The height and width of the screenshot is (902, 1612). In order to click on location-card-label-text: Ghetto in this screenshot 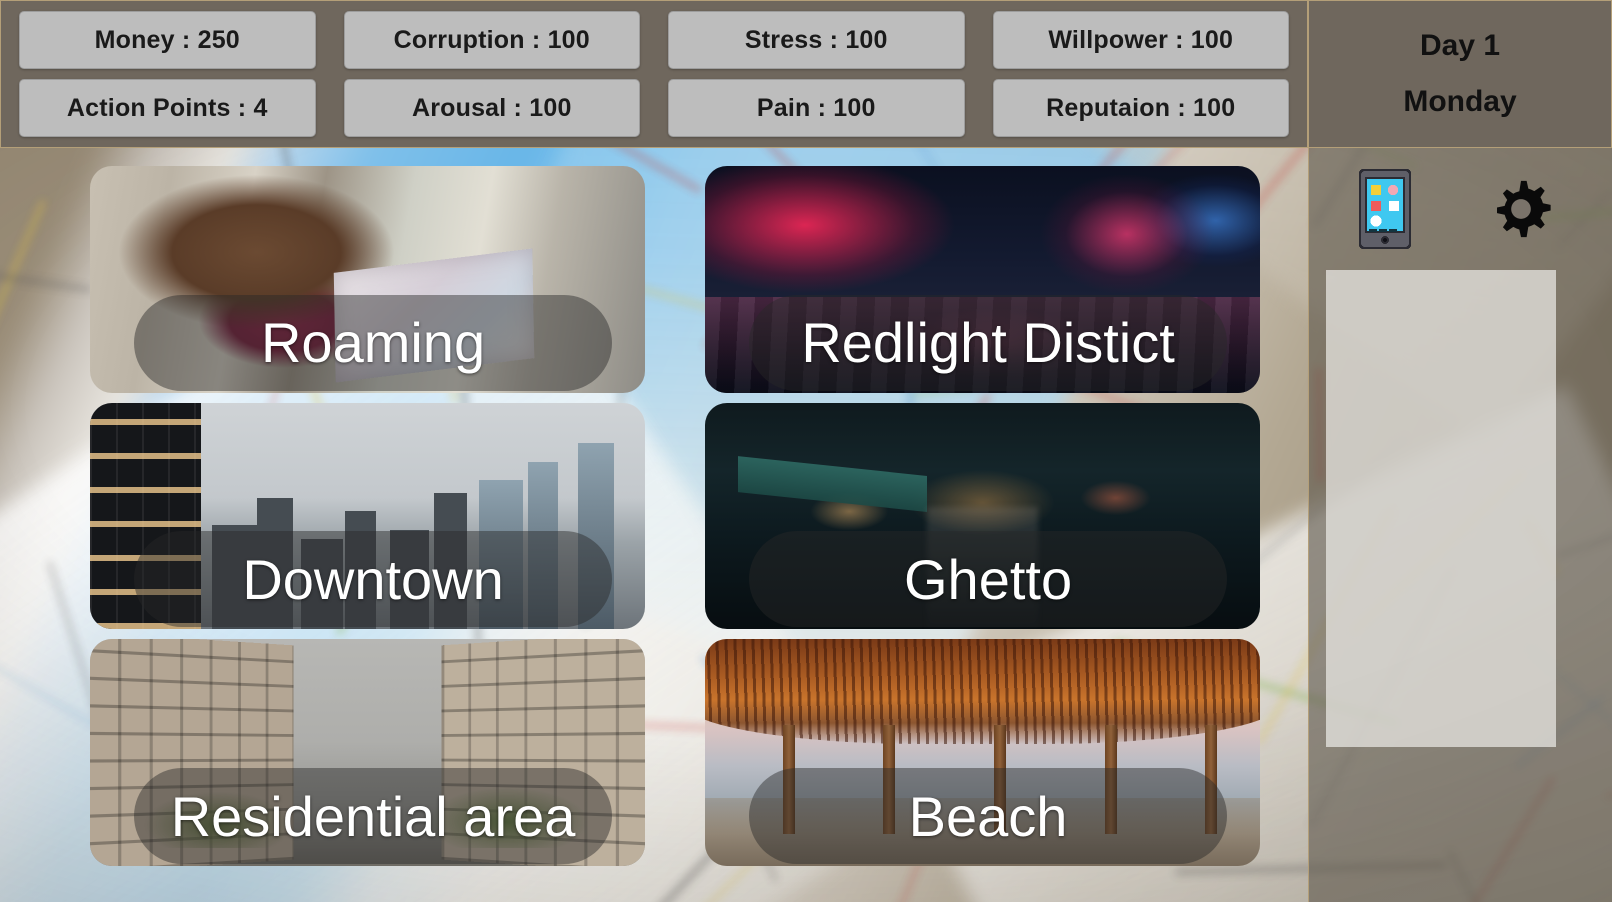, I will do `click(988, 579)`.